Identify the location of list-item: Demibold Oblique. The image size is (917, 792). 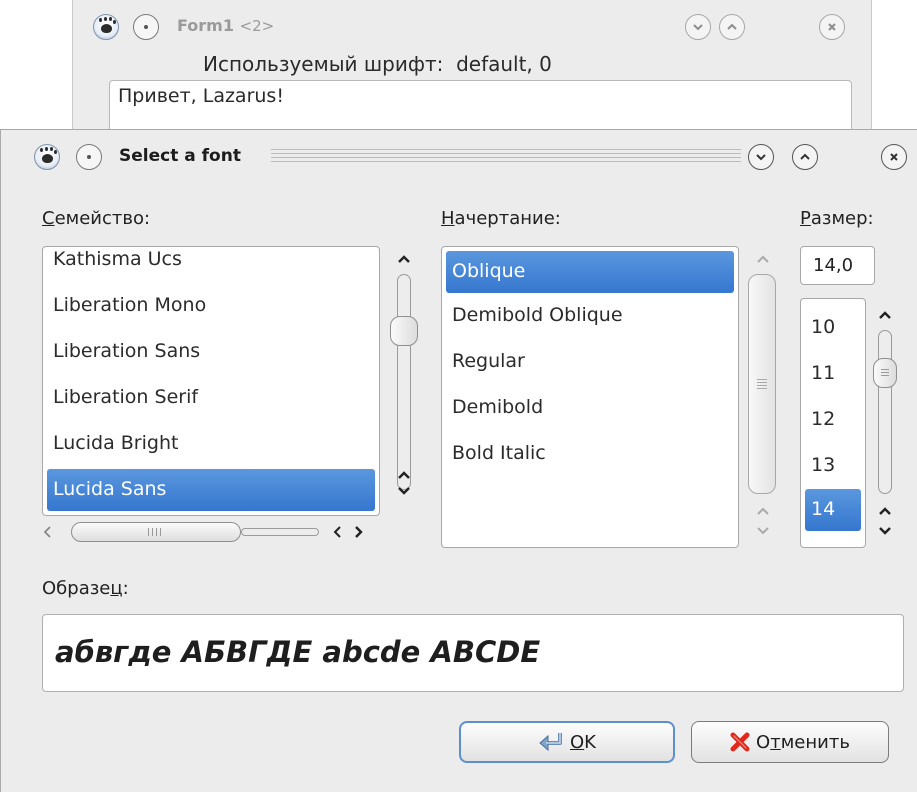
(590, 315).